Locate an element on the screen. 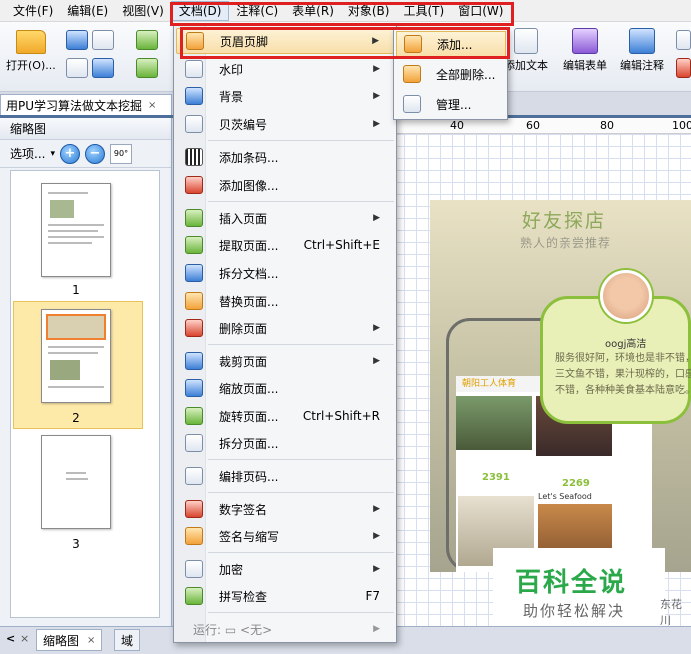 This screenshot has height=654, width=691. folder-icon is located at coordinates (30, 42).